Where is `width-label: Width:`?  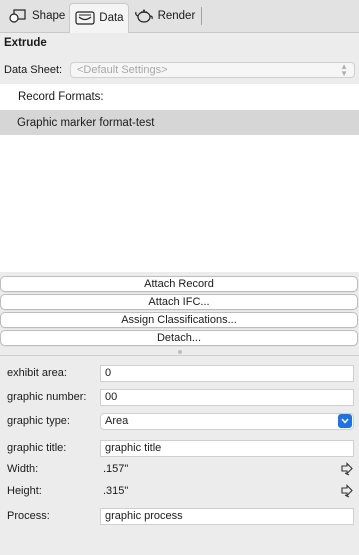
width-label: Width: is located at coordinates (23, 469).